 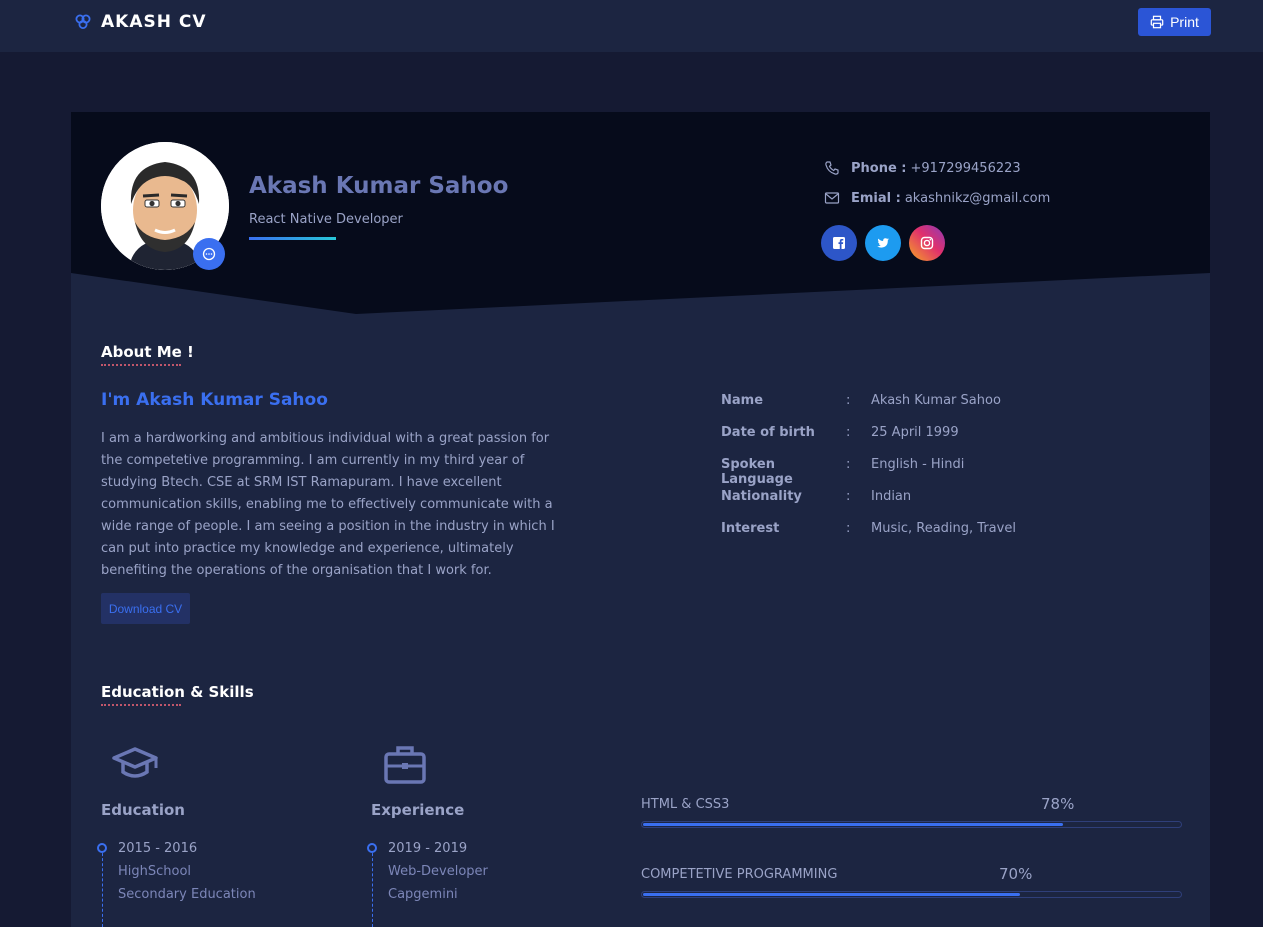 What do you see at coordinates (154, 22) in the screenshot?
I see `brand-title: AKASH CV` at bounding box center [154, 22].